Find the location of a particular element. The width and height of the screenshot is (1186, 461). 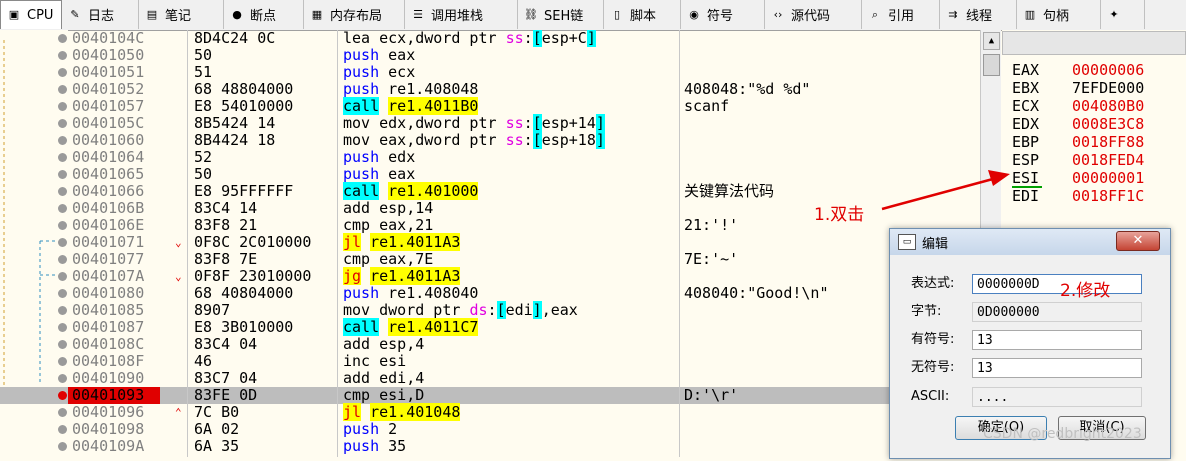

annotation-step1: 1.双击 is located at coordinates (839, 215).